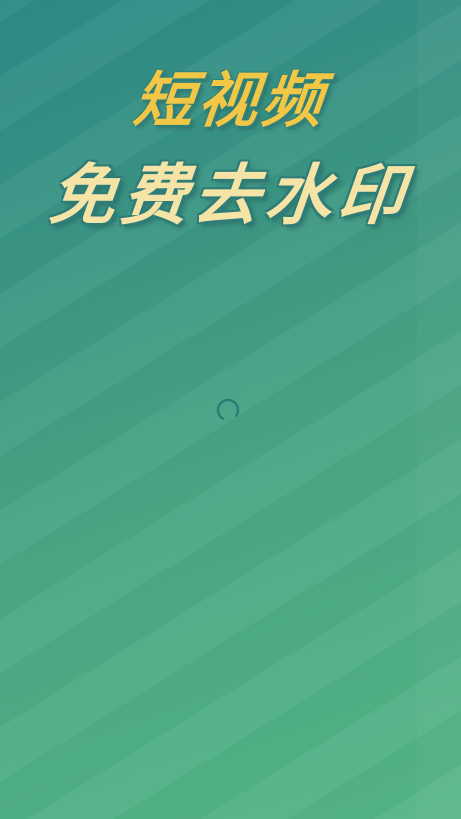 The height and width of the screenshot is (819, 461). I want to click on splash-title-line2: 免费去水印, so click(230, 195).